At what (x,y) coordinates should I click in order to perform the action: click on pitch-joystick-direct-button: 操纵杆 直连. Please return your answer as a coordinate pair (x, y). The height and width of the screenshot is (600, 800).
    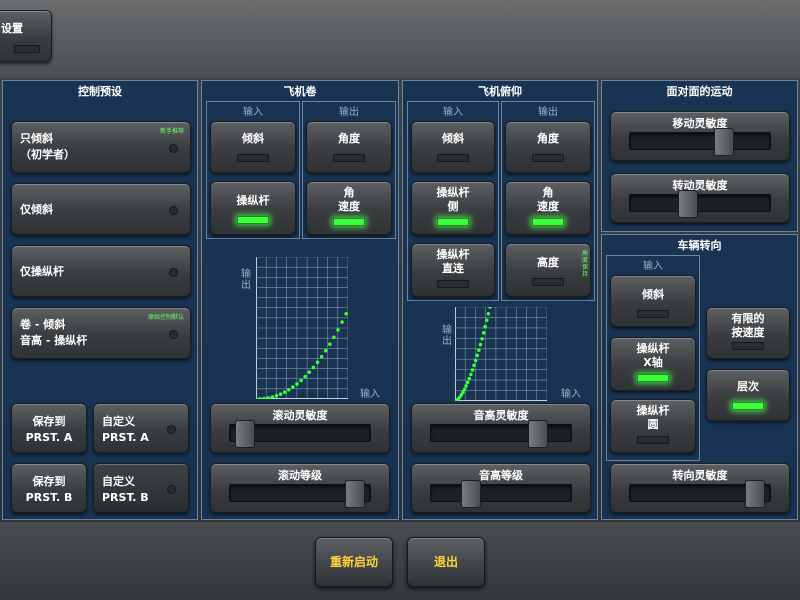
    Looking at the image, I should click on (453, 270).